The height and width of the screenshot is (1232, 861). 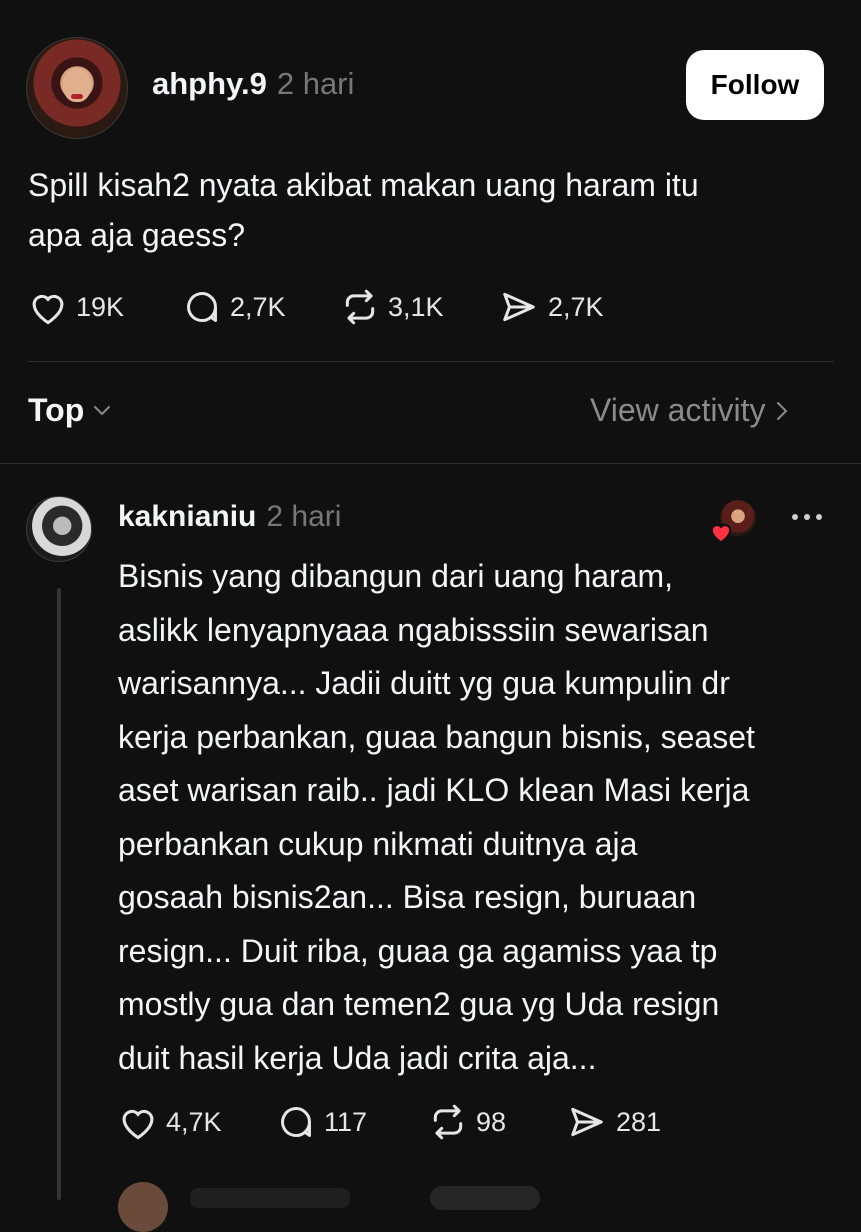 What do you see at coordinates (807, 517) in the screenshot?
I see `more-options-icon` at bounding box center [807, 517].